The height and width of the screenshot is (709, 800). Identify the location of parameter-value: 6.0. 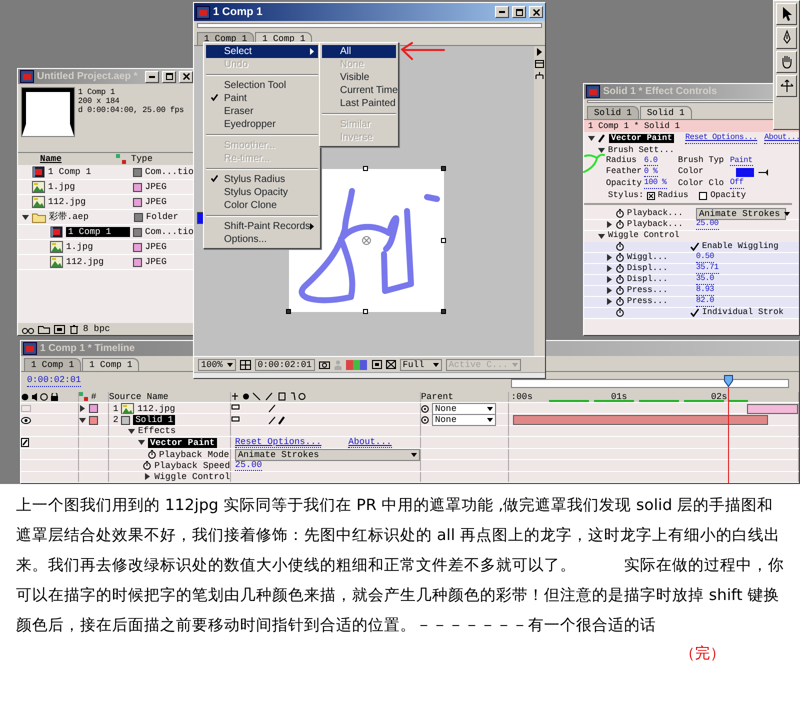
(651, 161).